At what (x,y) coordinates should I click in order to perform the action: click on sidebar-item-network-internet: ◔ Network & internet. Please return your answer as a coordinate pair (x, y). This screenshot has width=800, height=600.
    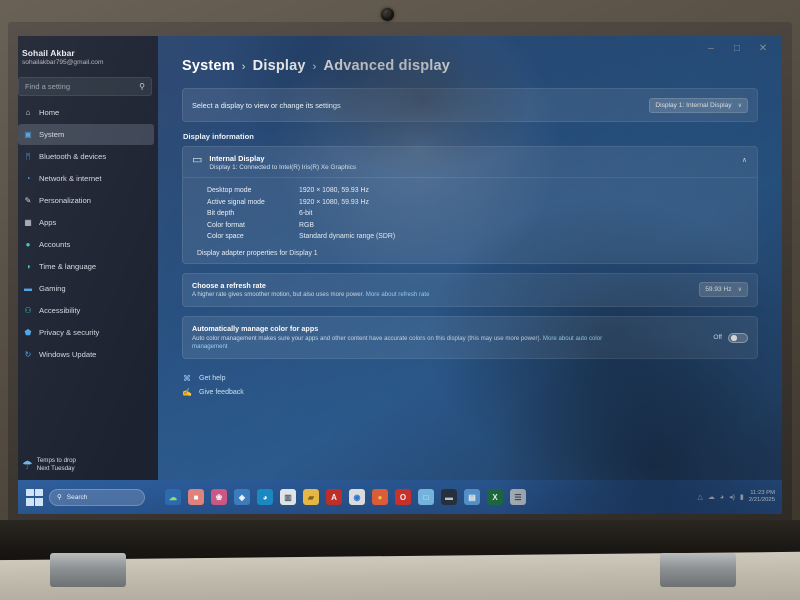
    Looking at the image, I should click on (86, 178).